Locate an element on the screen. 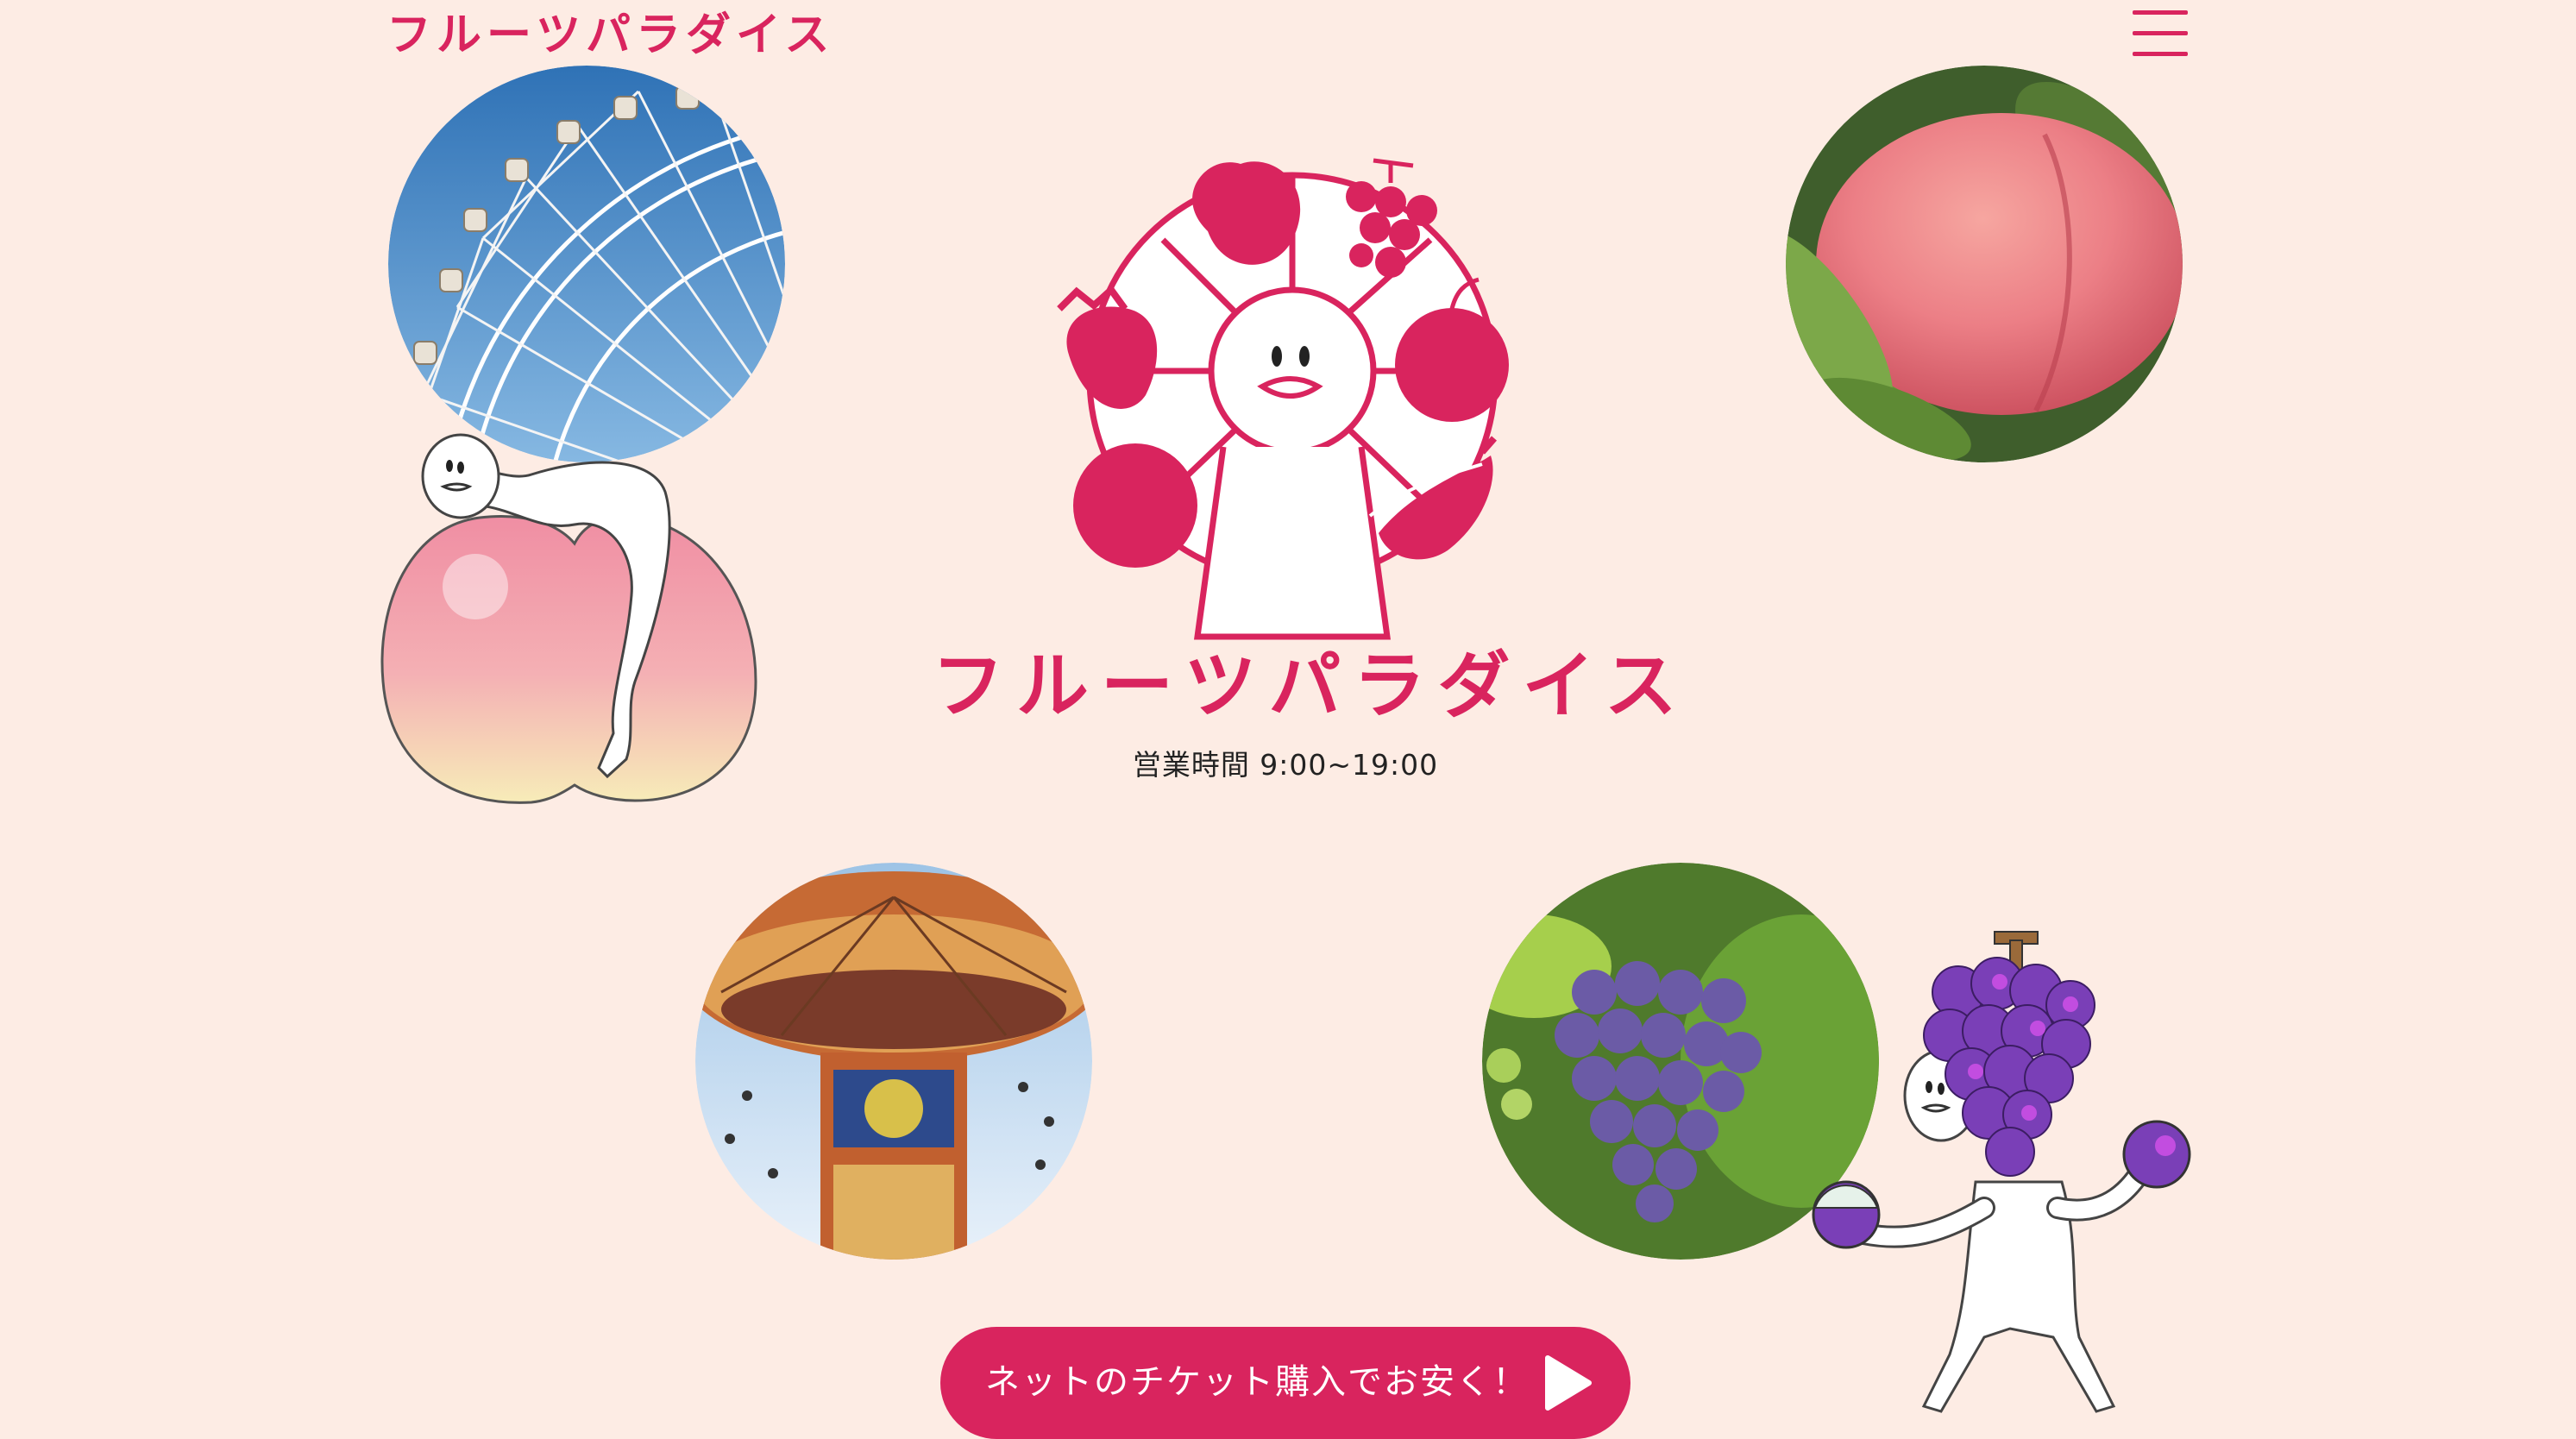 This screenshot has width=2576, height=1439. buy-tickets-online-button: ネットのチケット購入でお安く！ is located at coordinates (1285, 1383).